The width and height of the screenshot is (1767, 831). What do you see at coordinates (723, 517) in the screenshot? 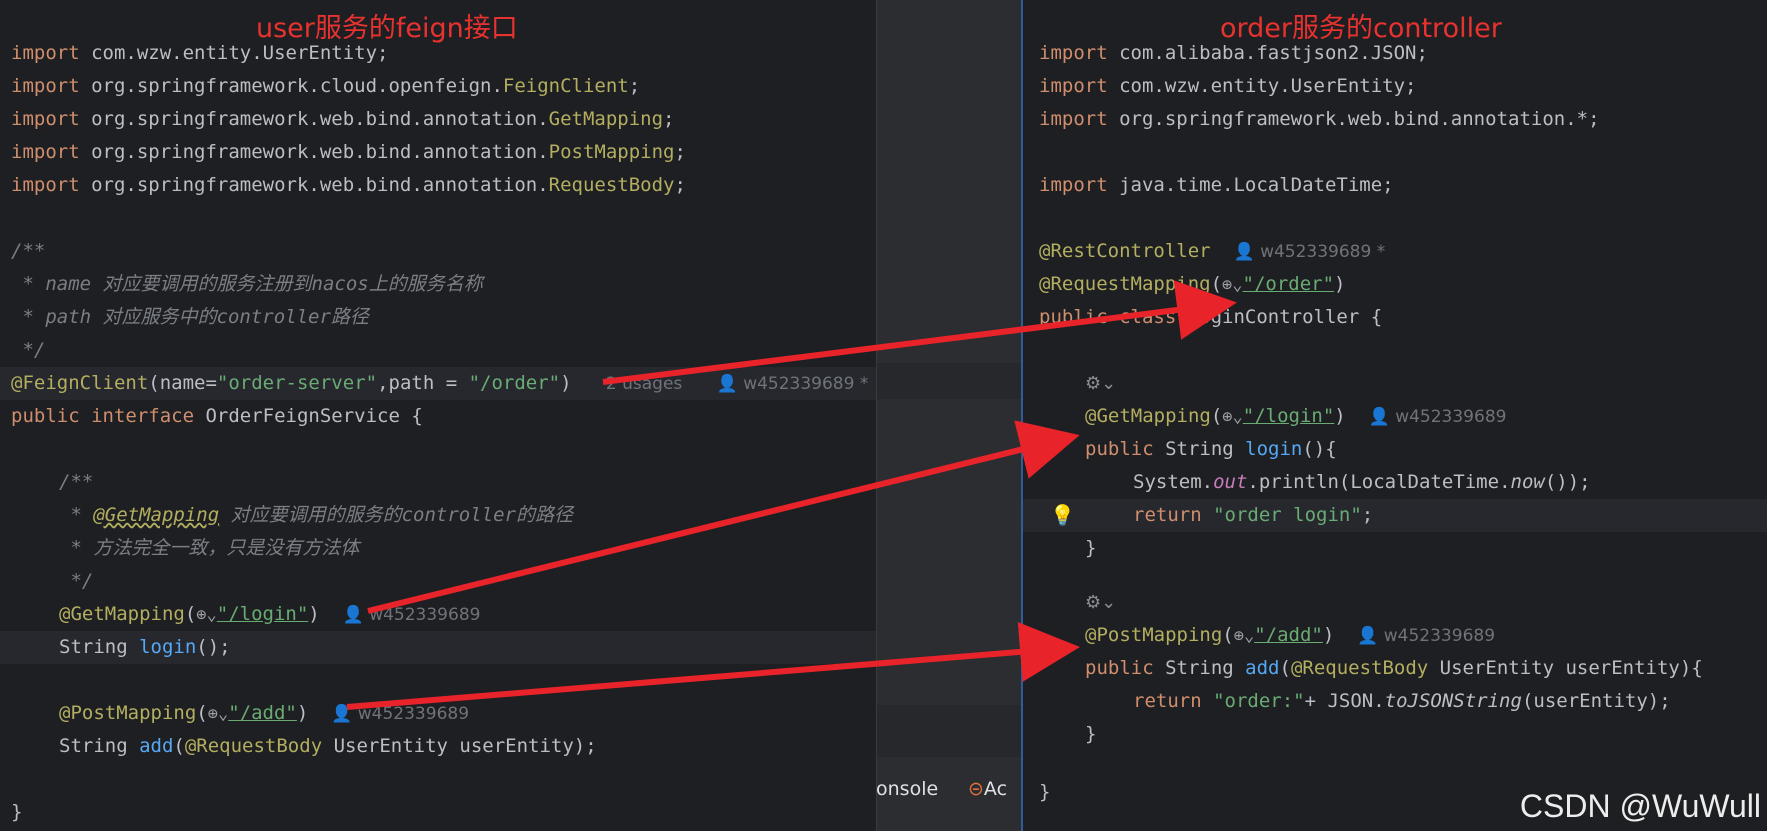
I see `arrow-login-mapping` at bounding box center [723, 517].